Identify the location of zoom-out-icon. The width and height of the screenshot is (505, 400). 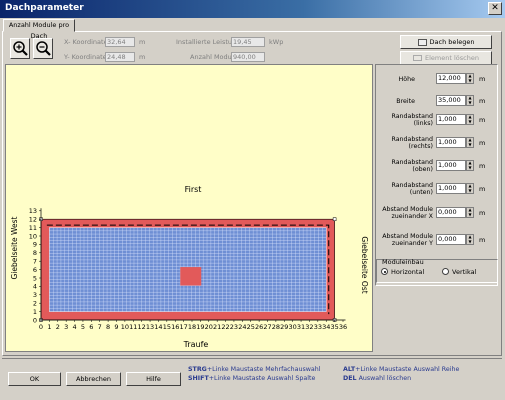
(43, 48).